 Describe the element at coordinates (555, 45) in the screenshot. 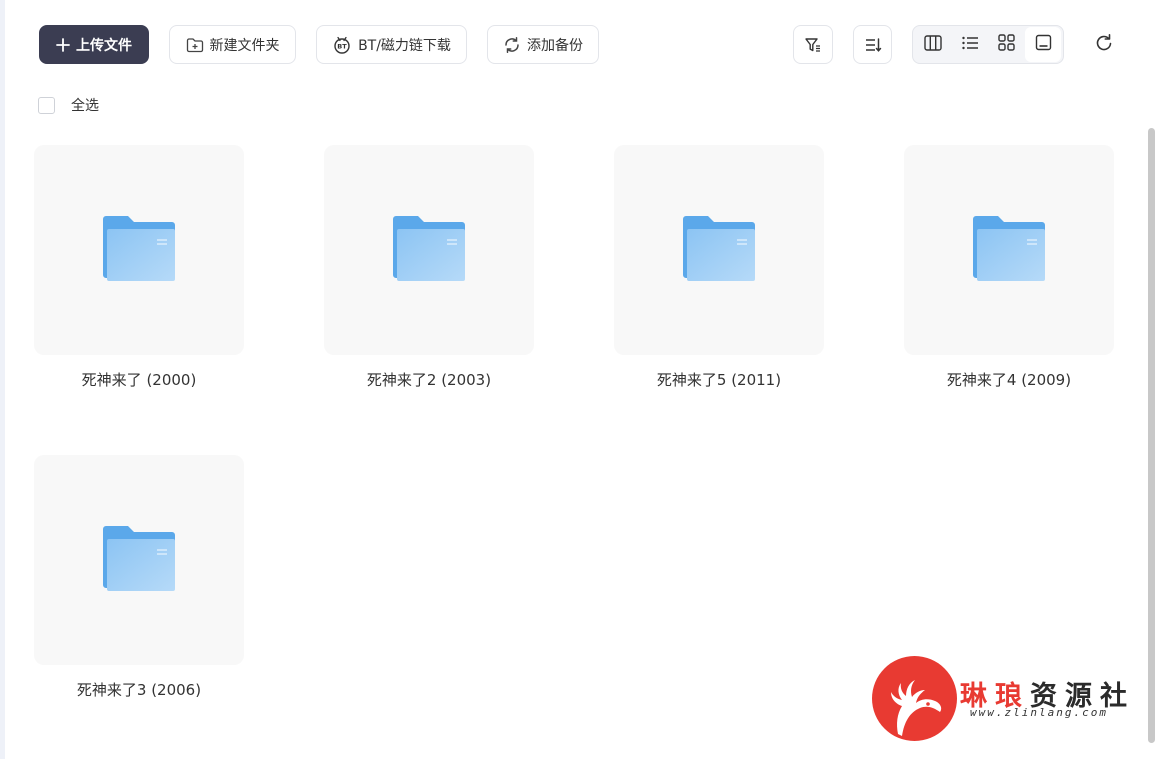

I see `add-backup-label: 添加备份` at that location.